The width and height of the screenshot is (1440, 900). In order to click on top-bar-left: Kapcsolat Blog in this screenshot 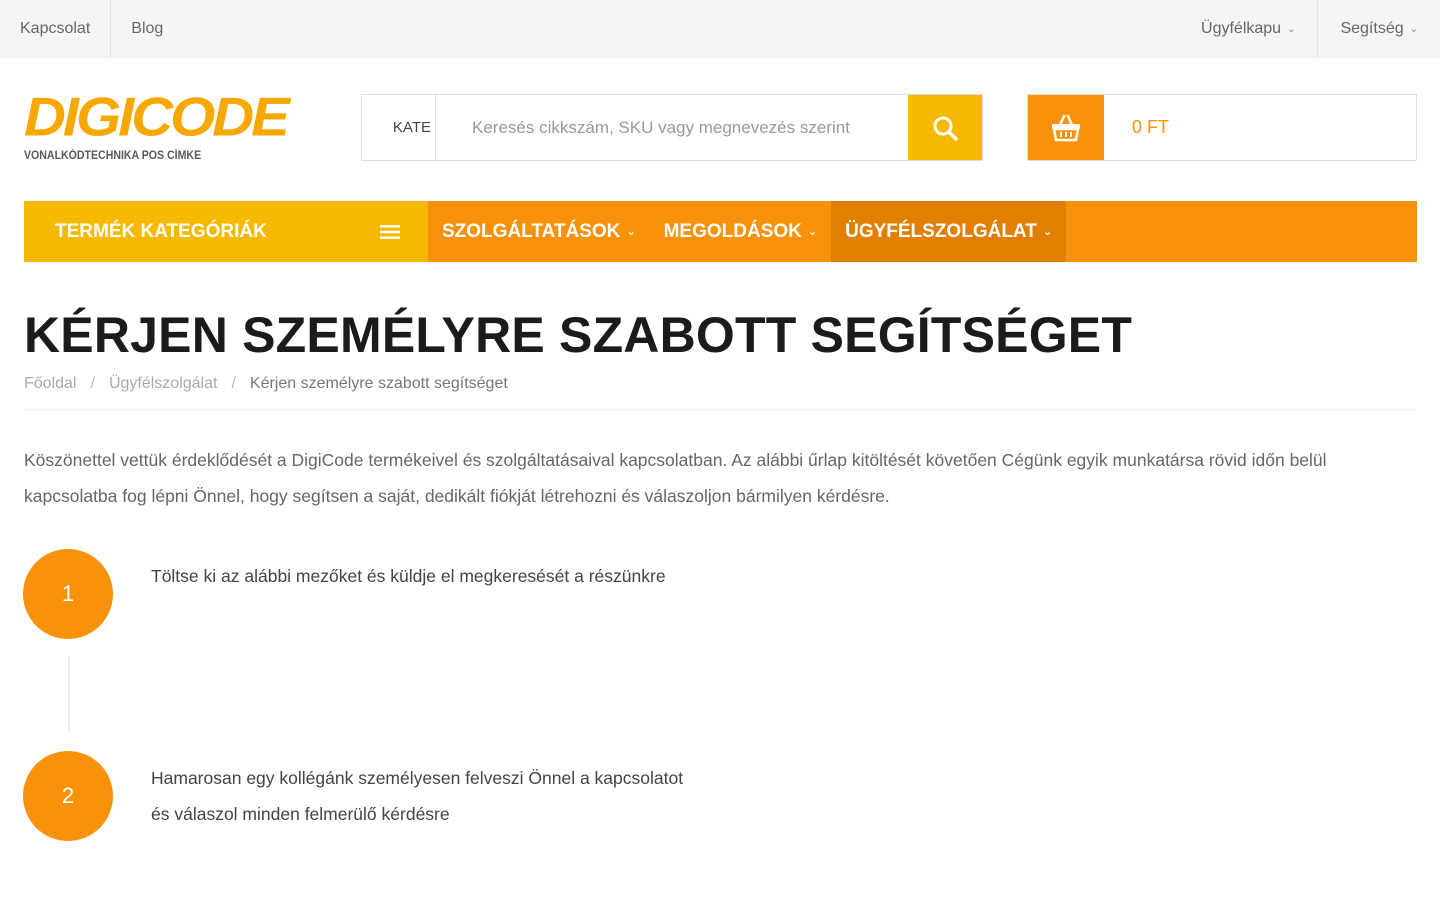, I will do `click(91, 29)`.